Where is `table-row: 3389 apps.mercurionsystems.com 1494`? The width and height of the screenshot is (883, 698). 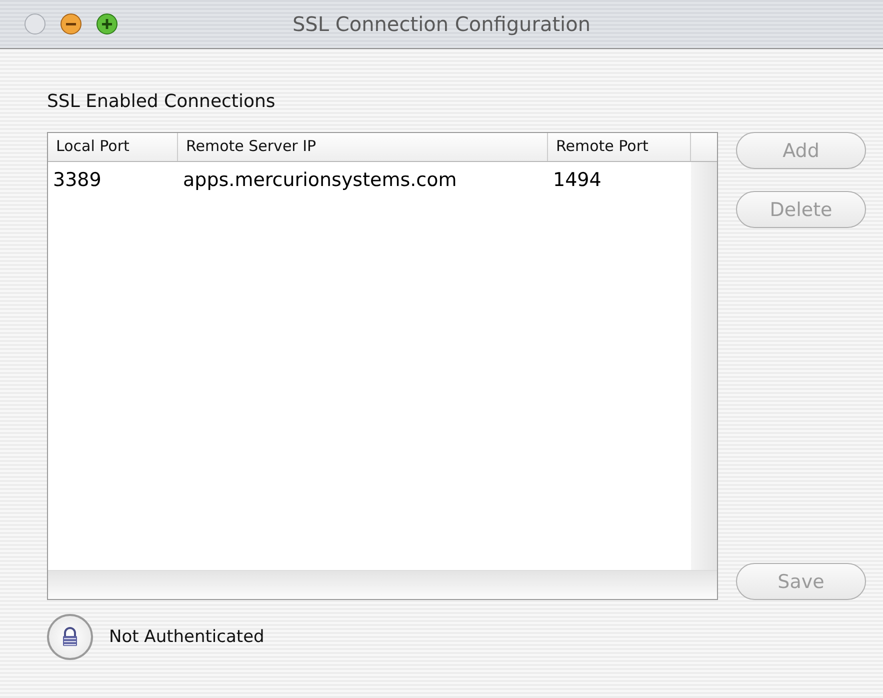
table-row: 3389 apps.mercurionsystems.com 1494 is located at coordinates (369, 180).